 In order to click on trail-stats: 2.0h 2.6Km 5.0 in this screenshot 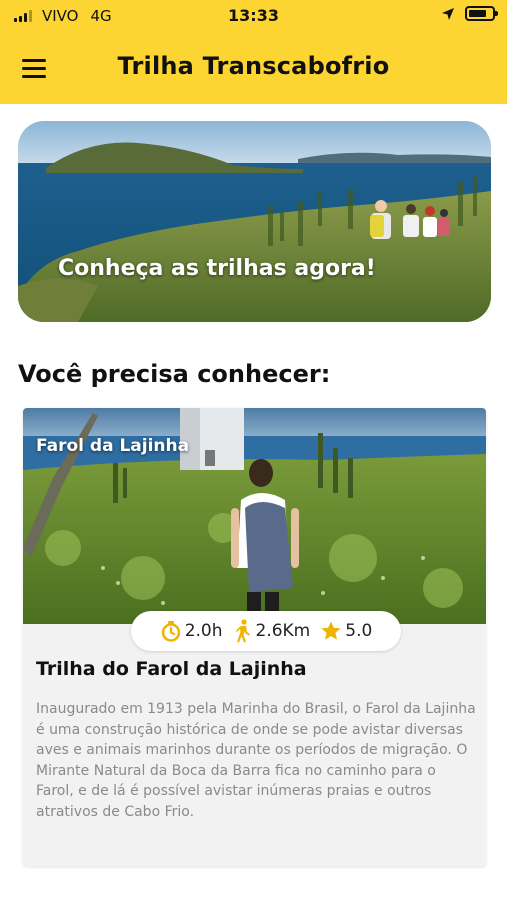, I will do `click(266, 631)`.